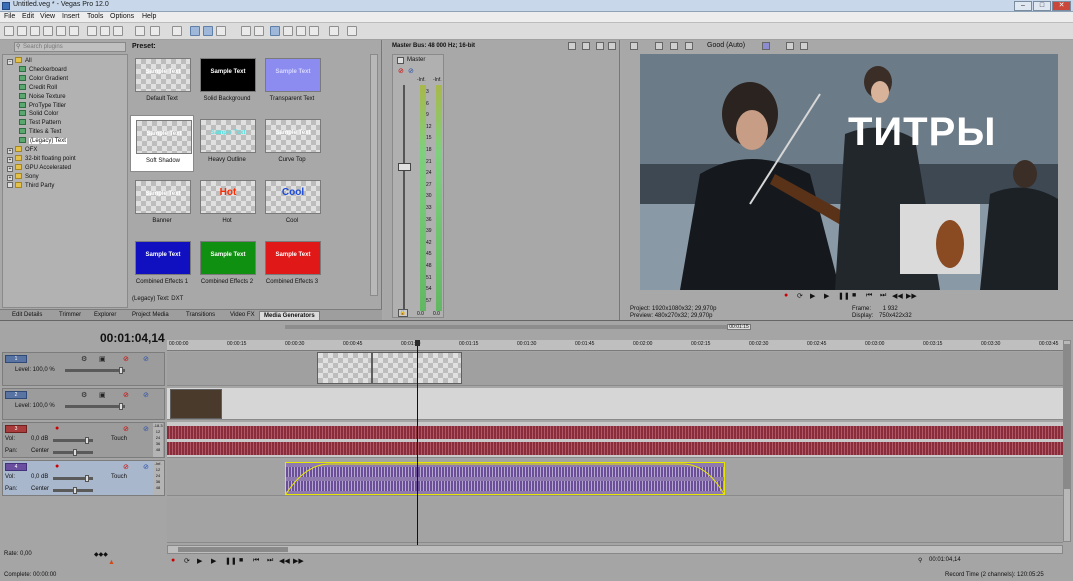 Image resolution: width=1073 pixels, height=581 pixels. Describe the element at coordinates (118, 31) in the screenshot. I see `paste-icon` at that location.